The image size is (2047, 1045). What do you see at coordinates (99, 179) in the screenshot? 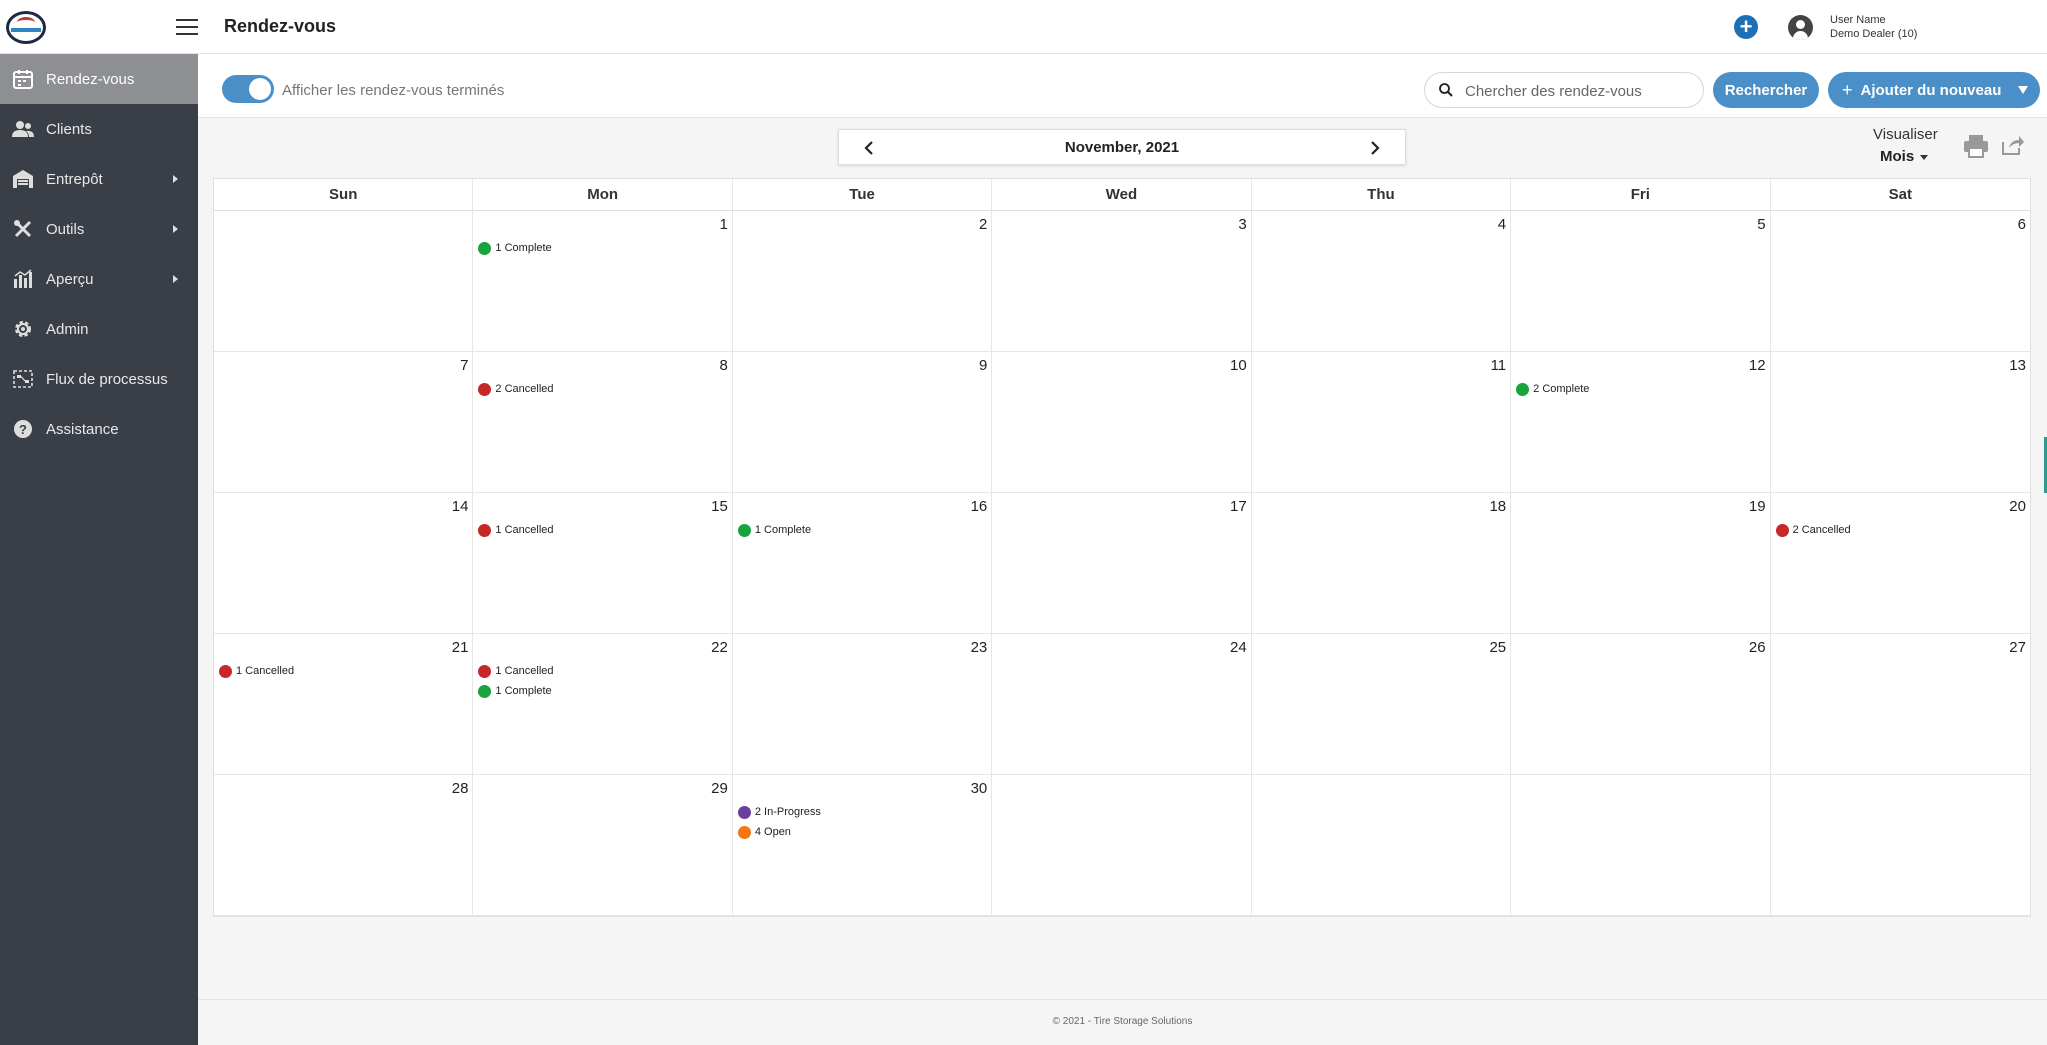
I see `sidebar-item-entrepot: Entrepôt` at bounding box center [99, 179].